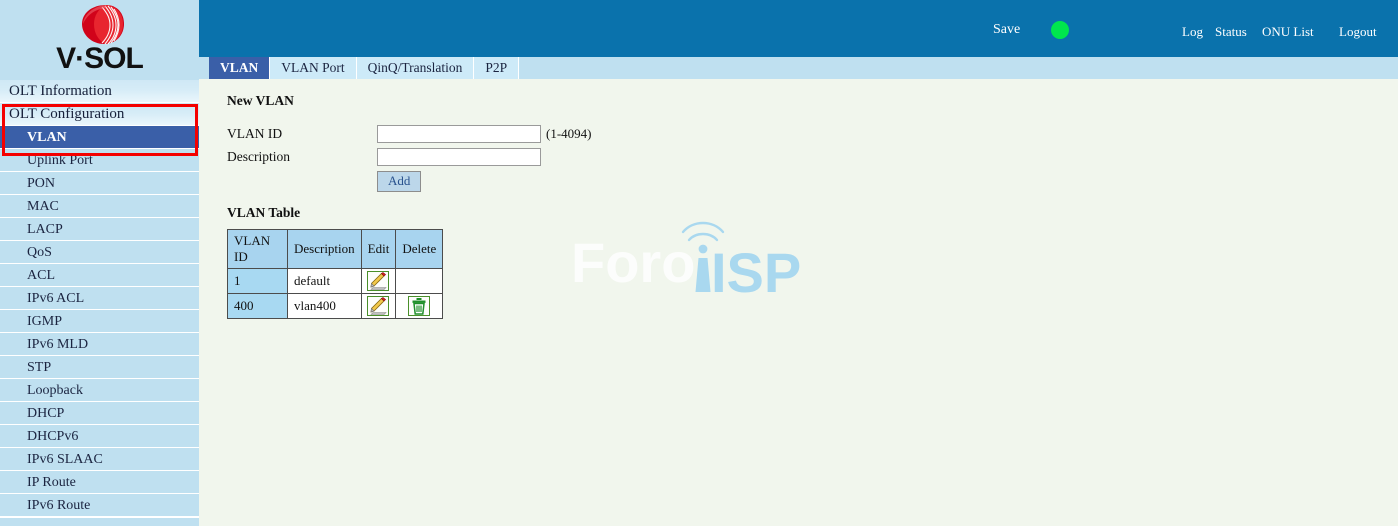  I want to click on sidebar-item-lacp: LACP, so click(99, 229).